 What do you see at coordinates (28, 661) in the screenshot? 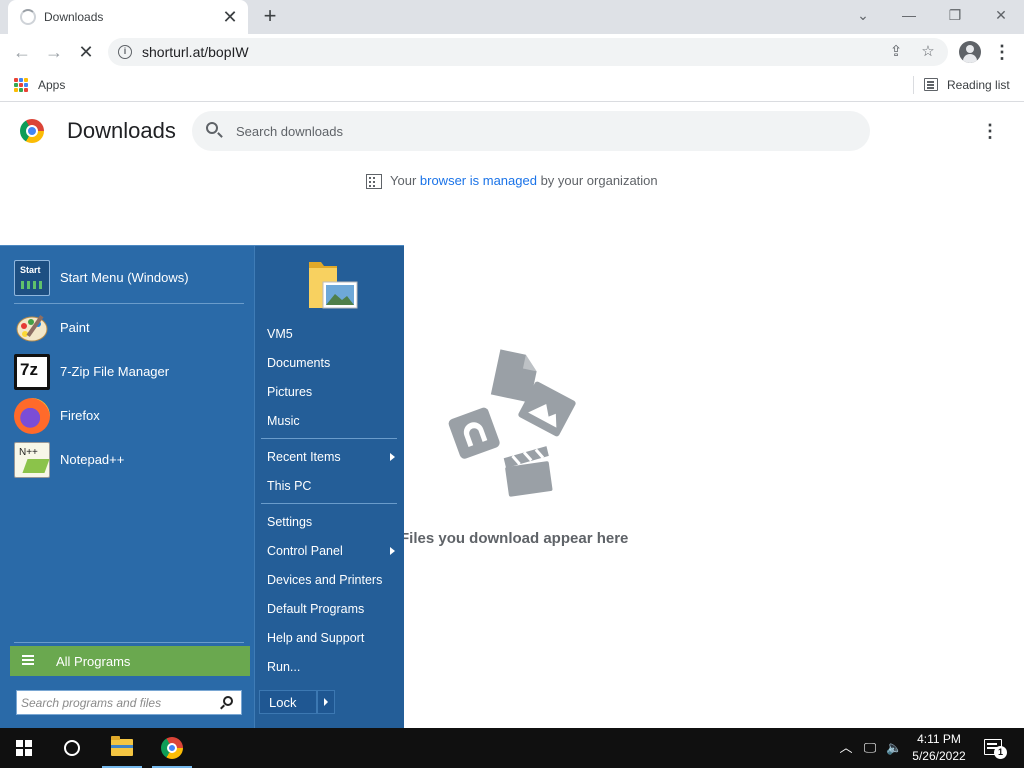
I see `list-icon` at bounding box center [28, 661].